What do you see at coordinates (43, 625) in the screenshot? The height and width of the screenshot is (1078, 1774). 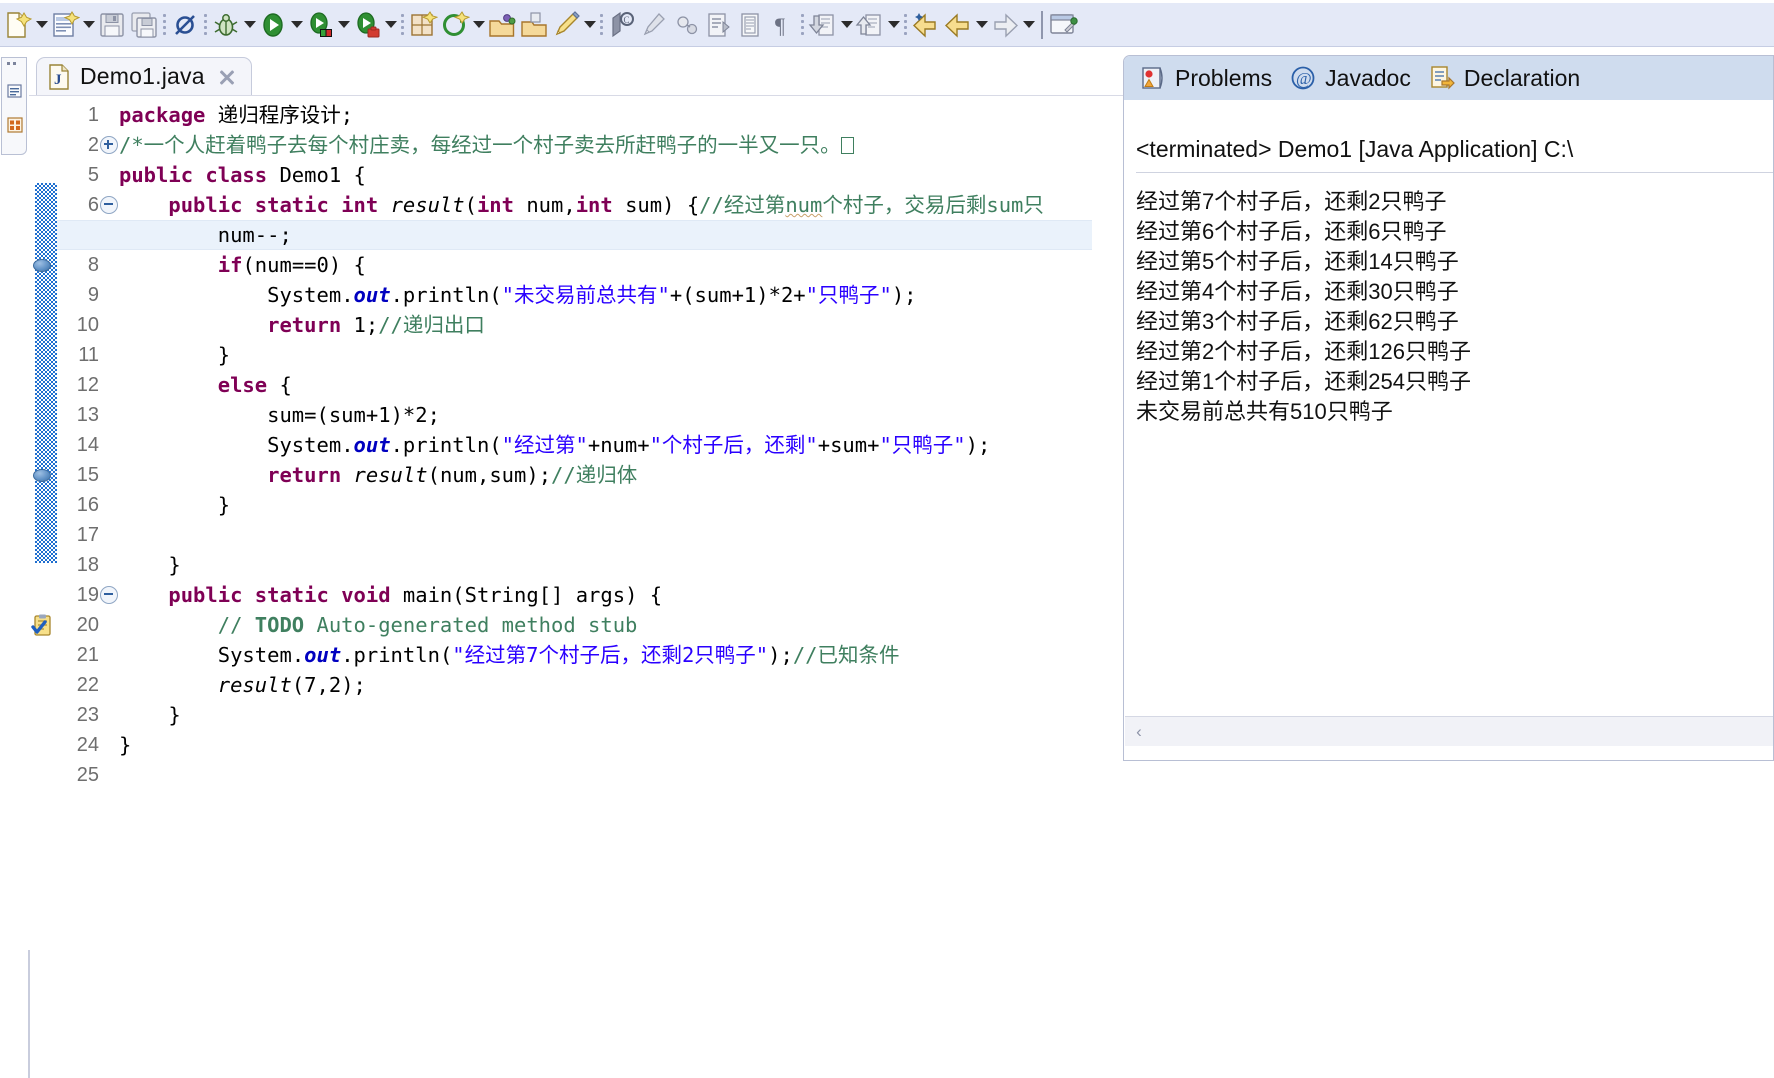 I see `todo-task-marker-icon` at bounding box center [43, 625].